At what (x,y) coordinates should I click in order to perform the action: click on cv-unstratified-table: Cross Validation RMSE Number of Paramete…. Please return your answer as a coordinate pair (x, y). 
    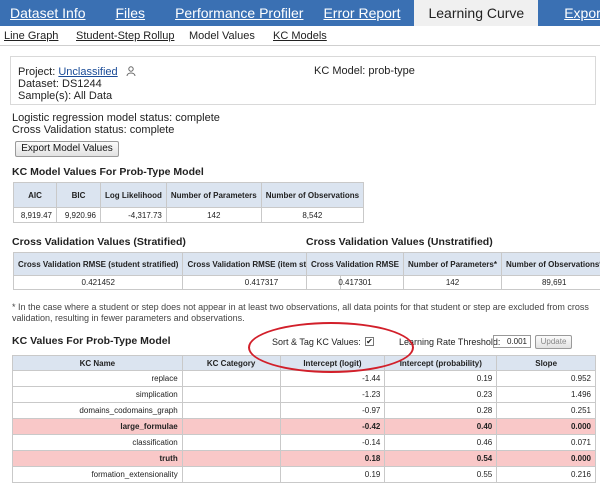
    Looking at the image, I should click on (452, 271).